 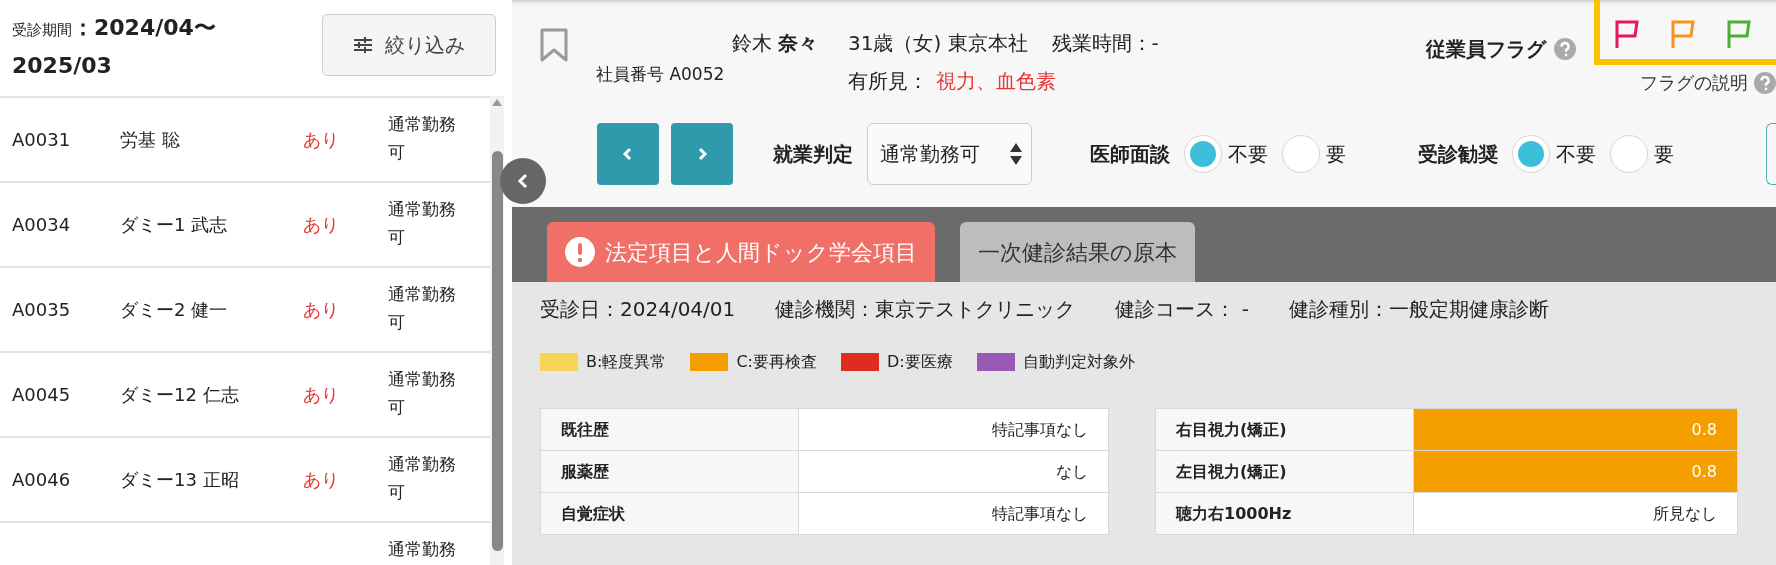 What do you see at coordinates (1575, 513) in the screenshot?
I see `value-cell: 所見なし` at bounding box center [1575, 513].